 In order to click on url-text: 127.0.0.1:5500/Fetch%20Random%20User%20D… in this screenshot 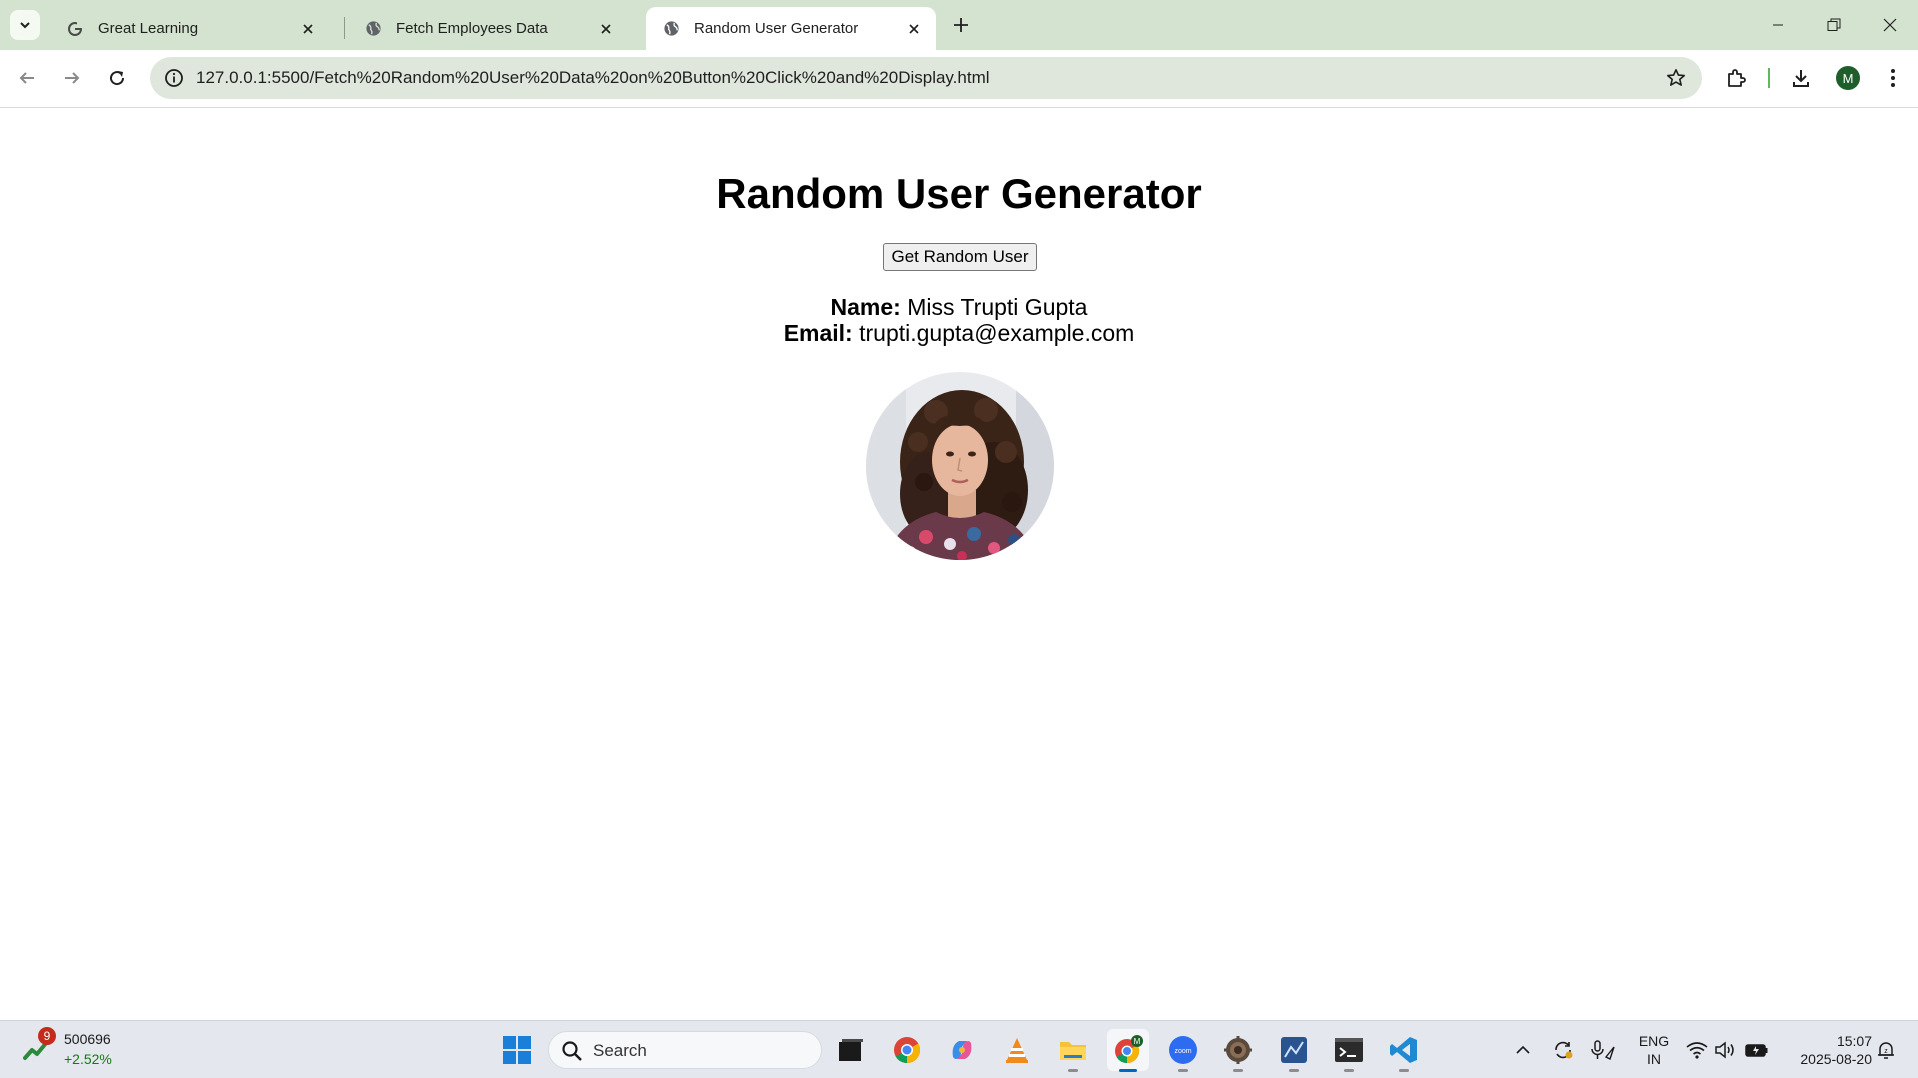, I will do `click(593, 78)`.